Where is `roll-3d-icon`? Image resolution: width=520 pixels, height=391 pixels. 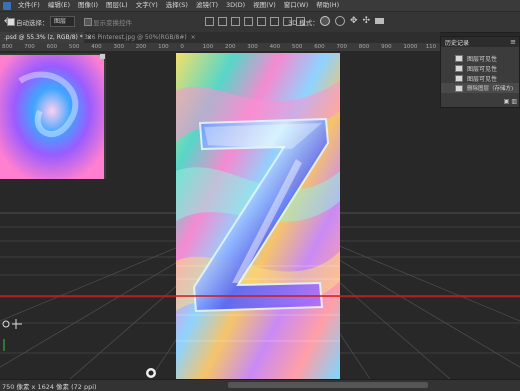 roll-3d-icon is located at coordinates (340, 21).